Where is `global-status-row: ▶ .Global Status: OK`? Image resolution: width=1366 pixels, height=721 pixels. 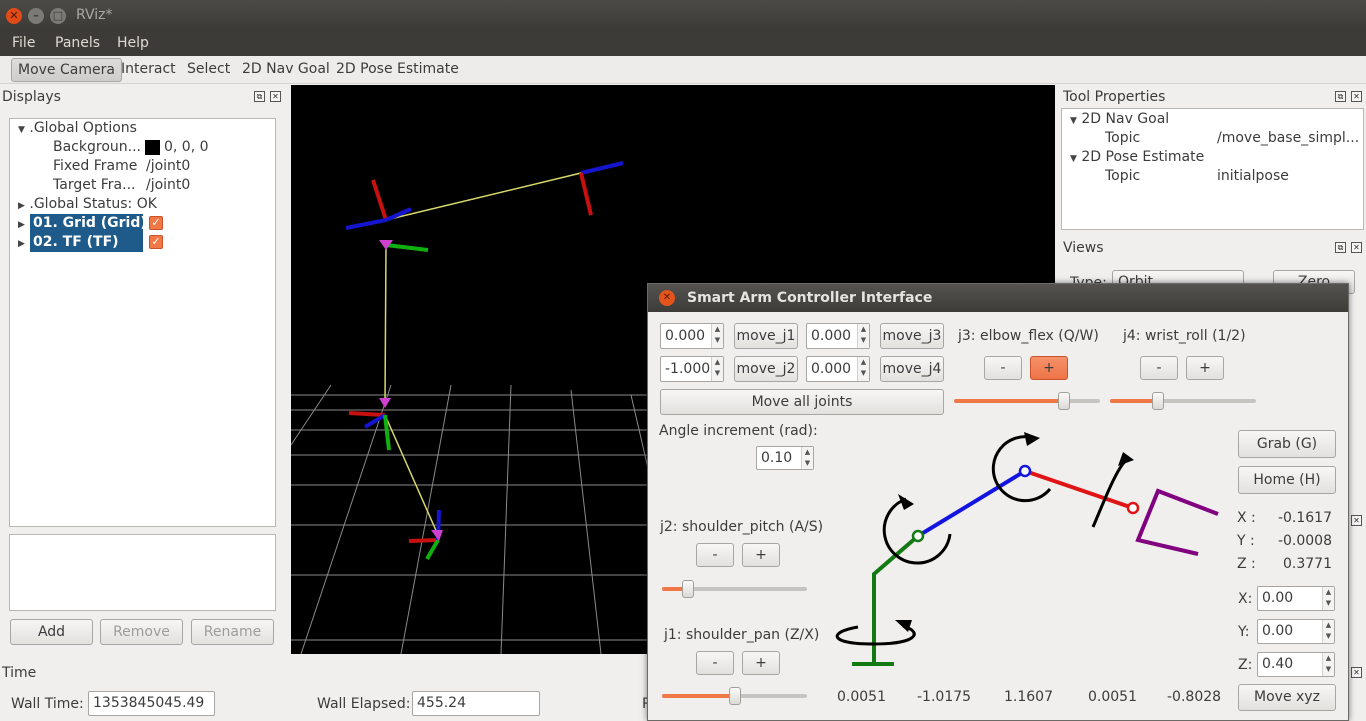
global-status-row: ▶ .Global Status: OK is located at coordinates (87, 204).